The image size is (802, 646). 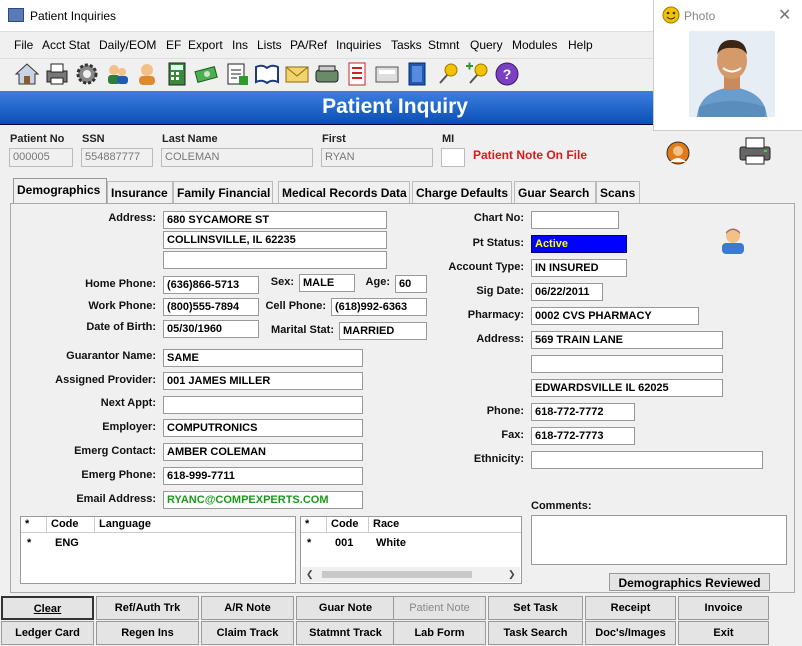 I want to click on users-icon, so click(x=117, y=74).